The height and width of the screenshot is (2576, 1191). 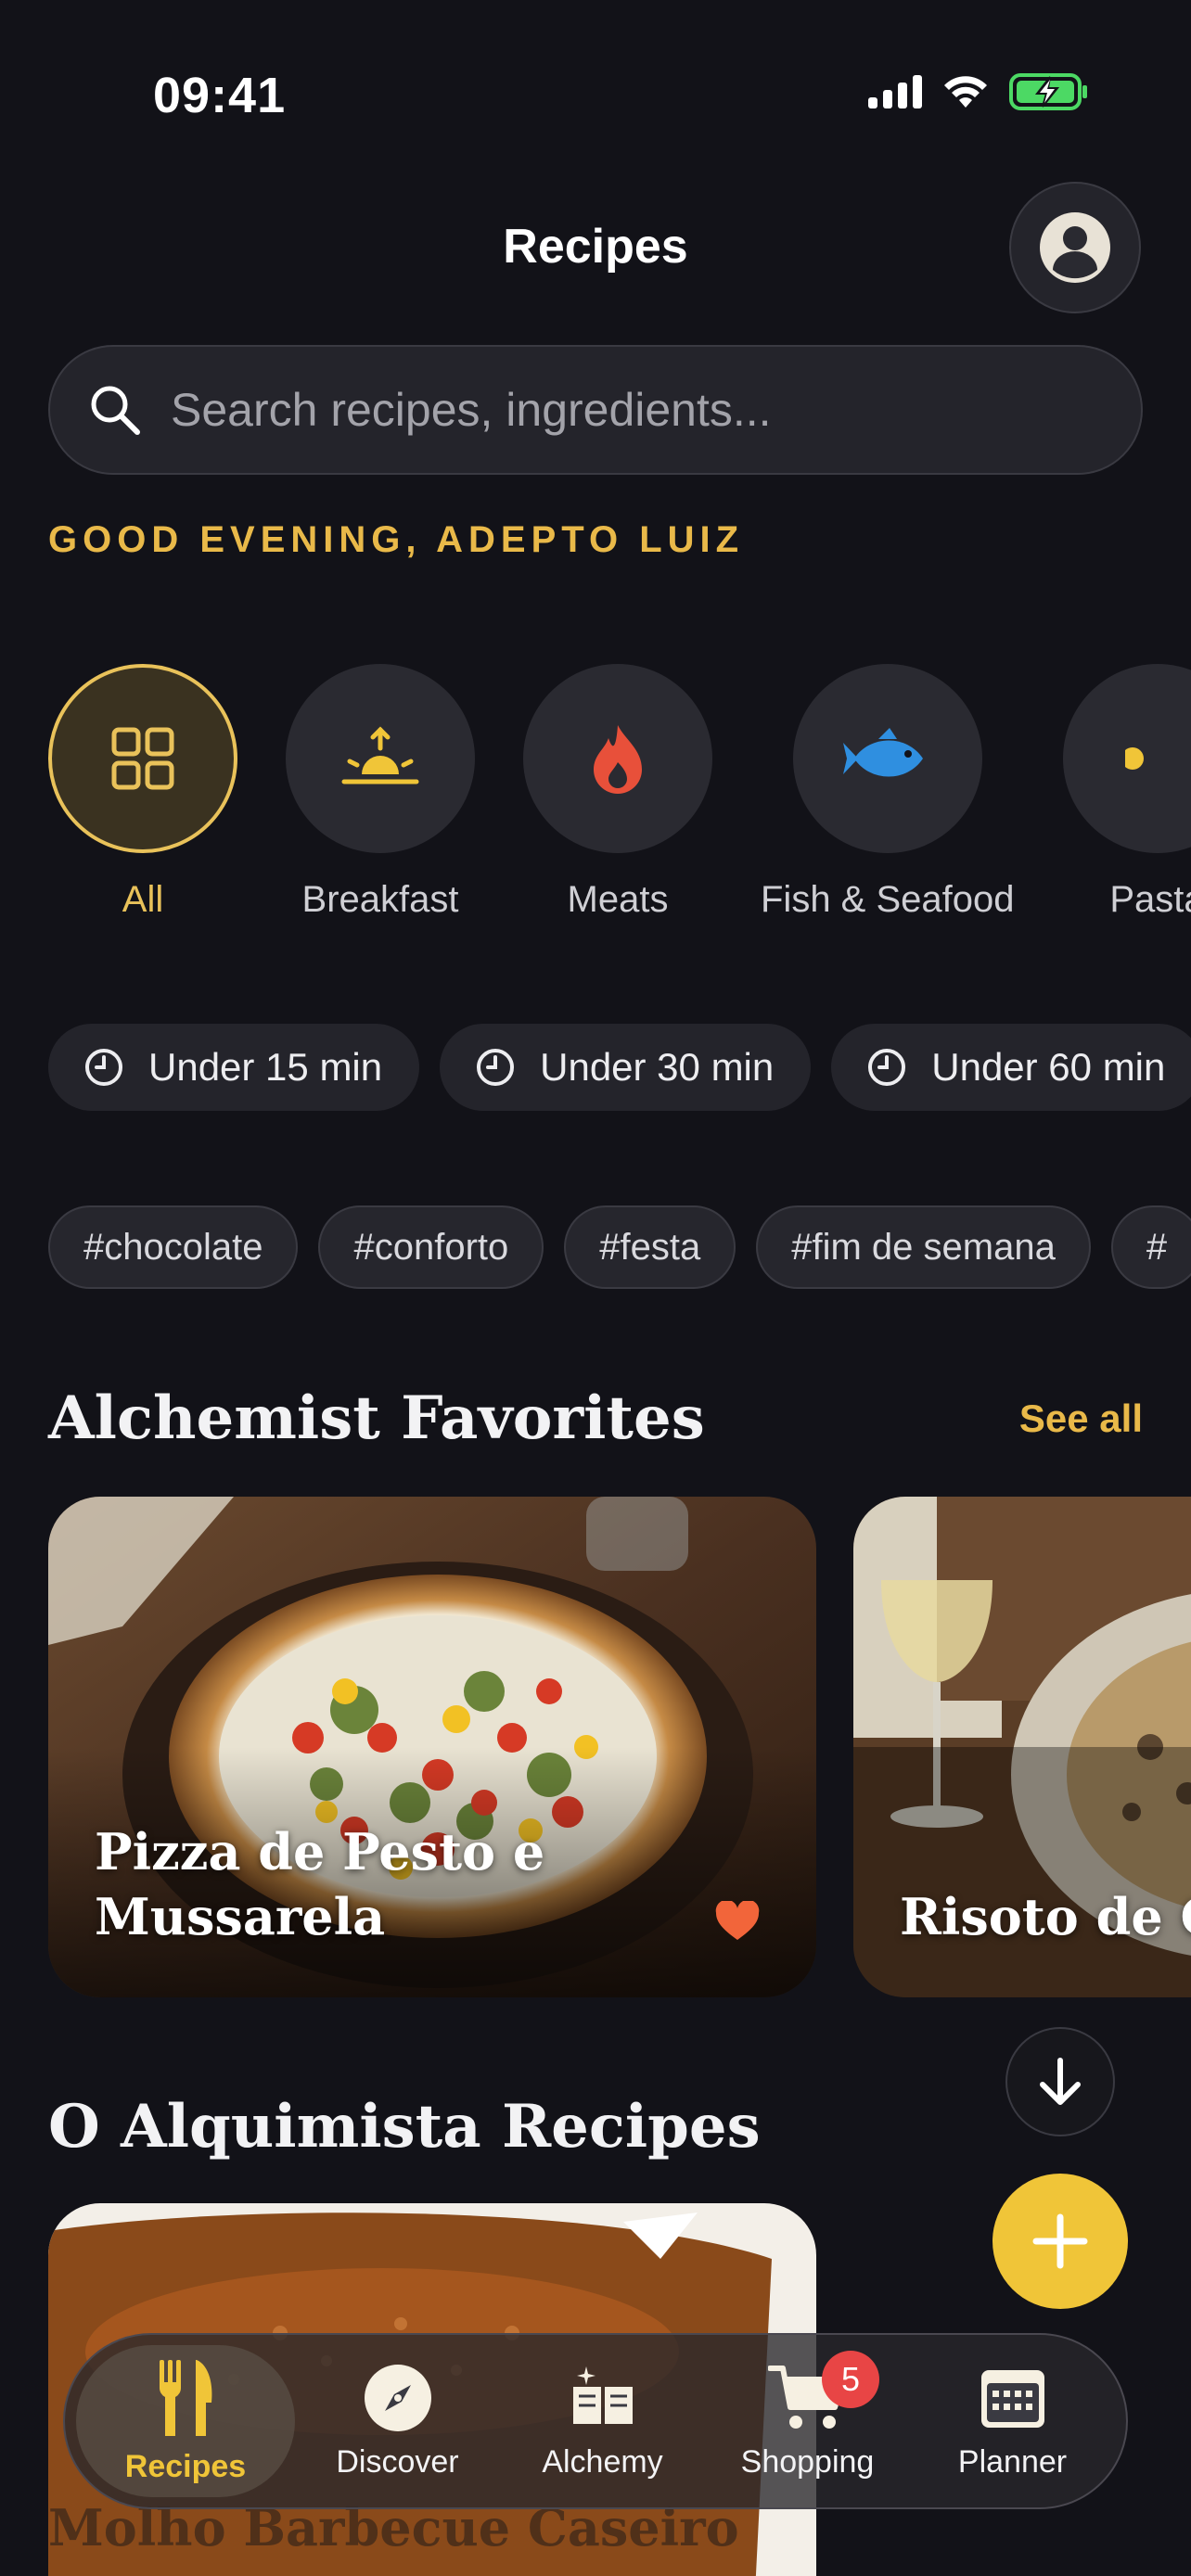 What do you see at coordinates (185, 2466) in the screenshot?
I see `tab-label: Recipes` at bounding box center [185, 2466].